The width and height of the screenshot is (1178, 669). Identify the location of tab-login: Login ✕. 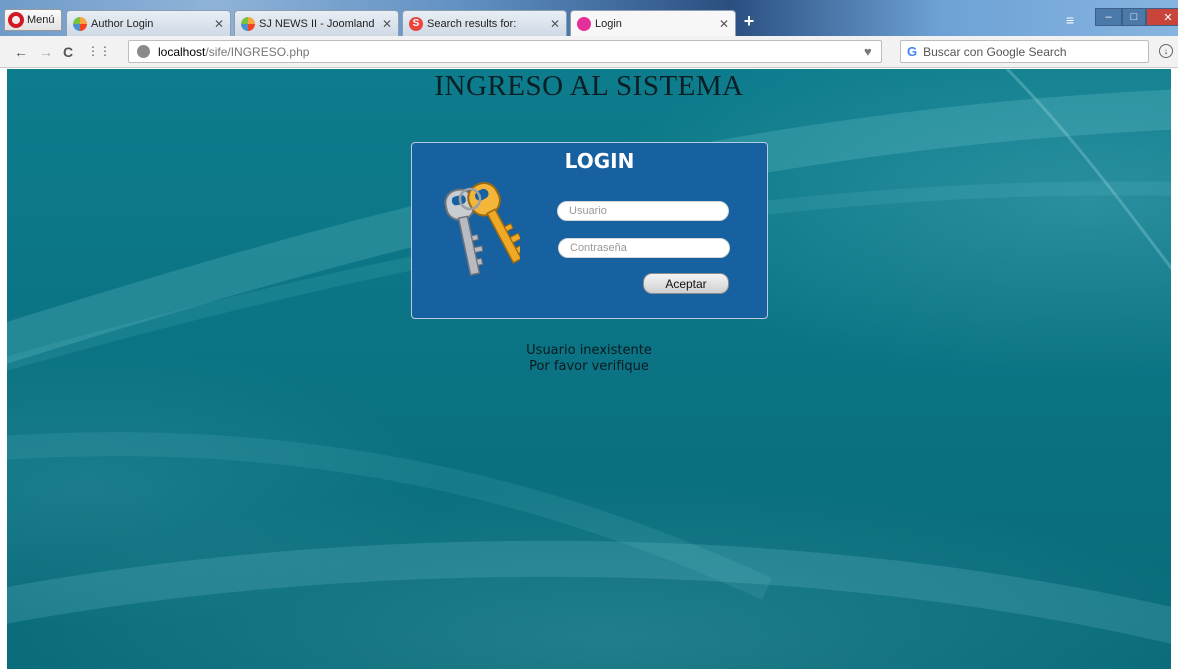
(653, 23).